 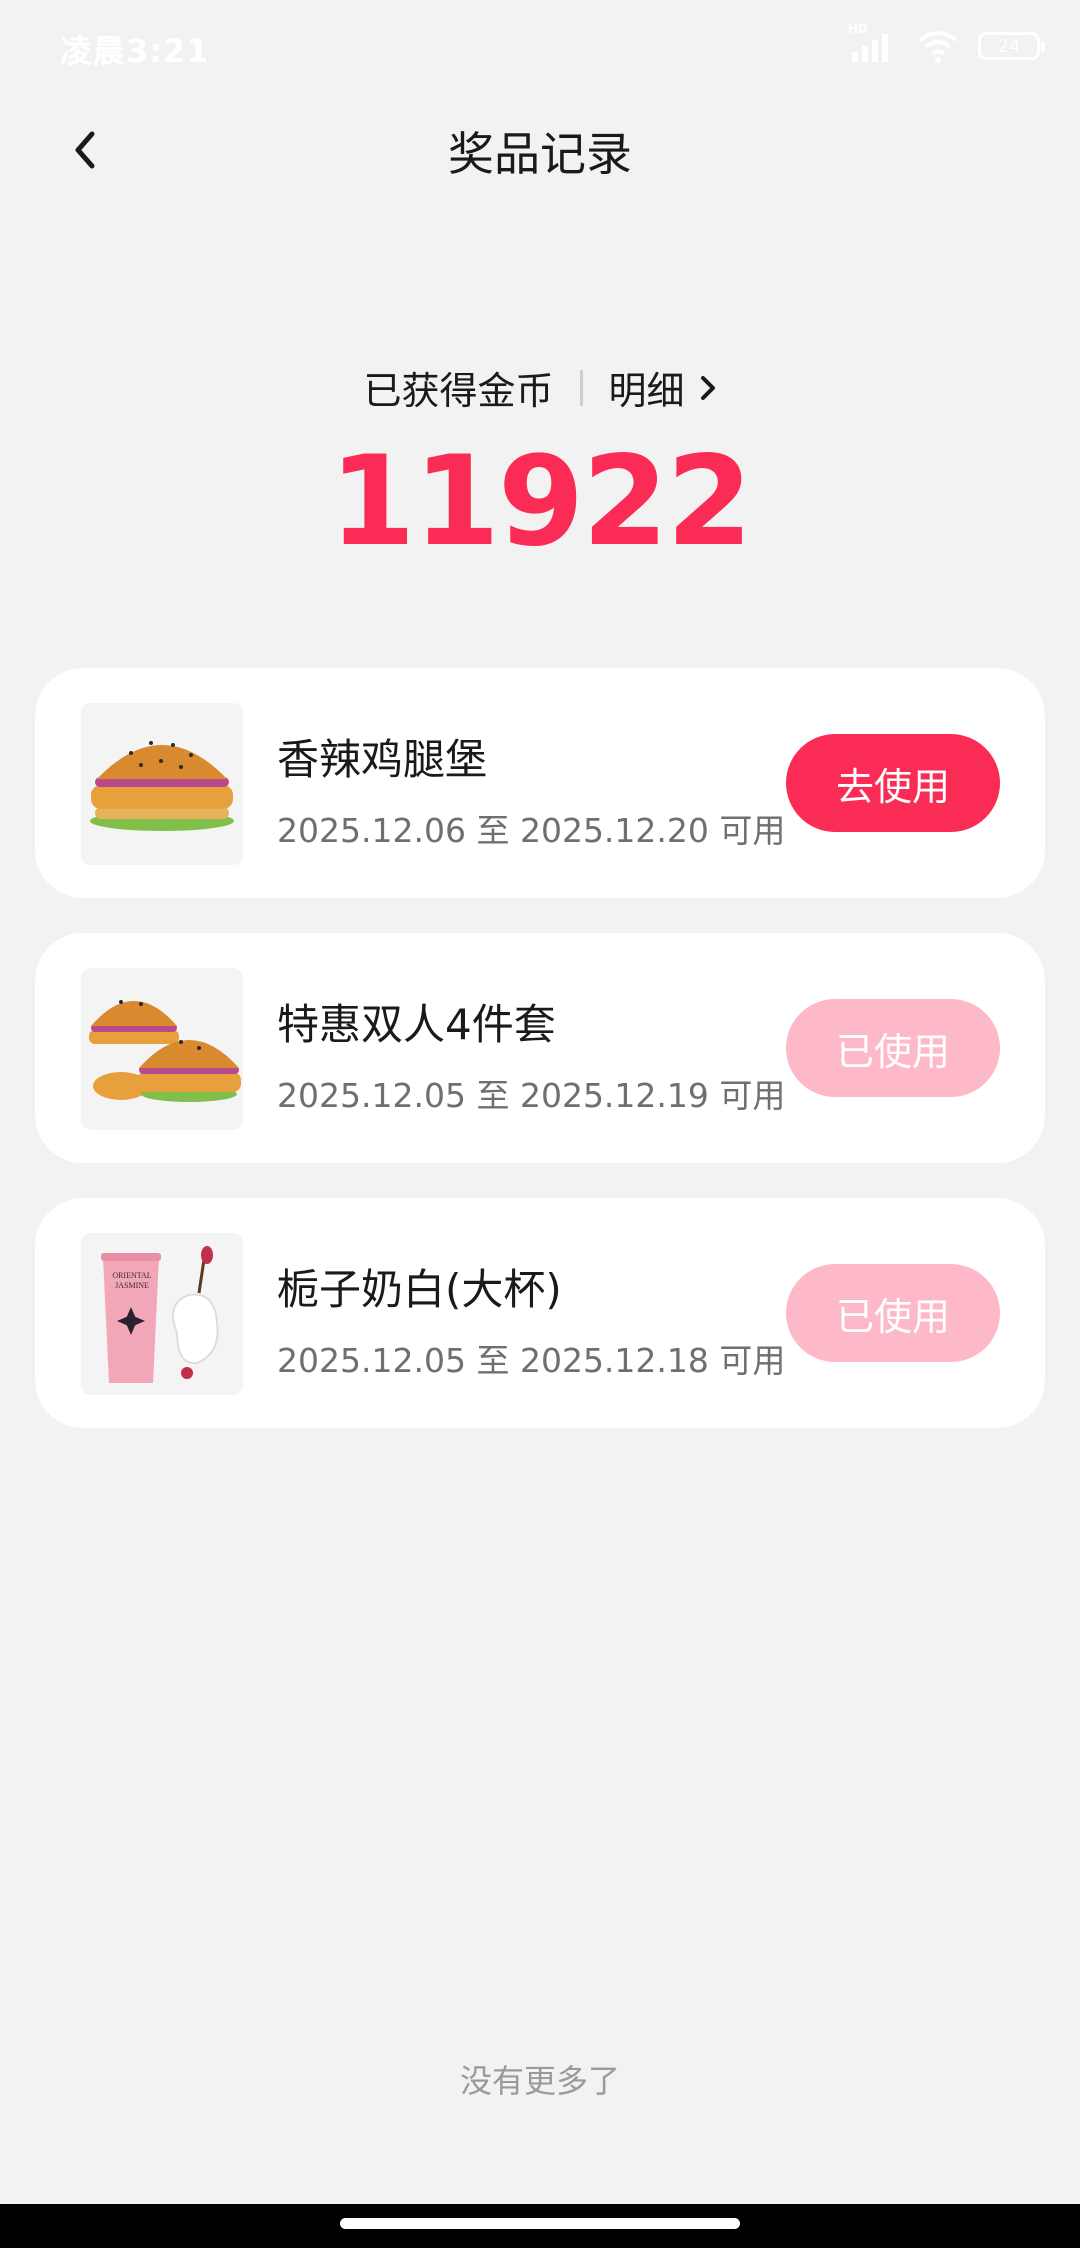 What do you see at coordinates (416, 1024) in the screenshot?
I see `prize-name: 特惠双人4件套` at bounding box center [416, 1024].